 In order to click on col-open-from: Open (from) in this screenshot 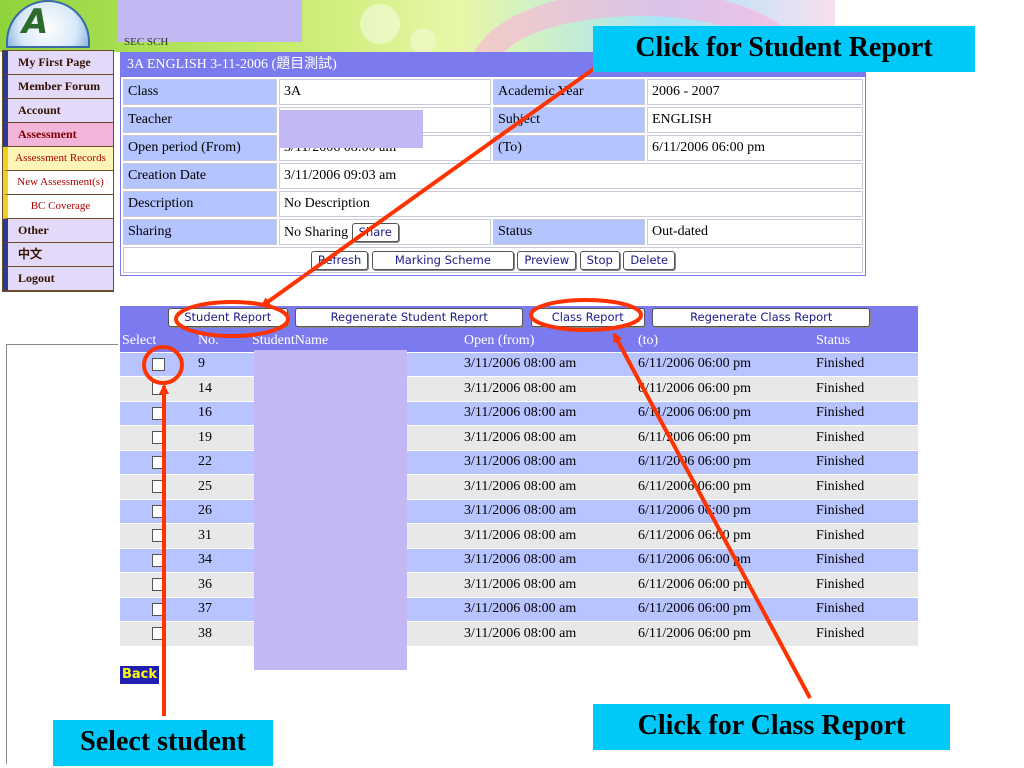, I will do `click(549, 341)`.